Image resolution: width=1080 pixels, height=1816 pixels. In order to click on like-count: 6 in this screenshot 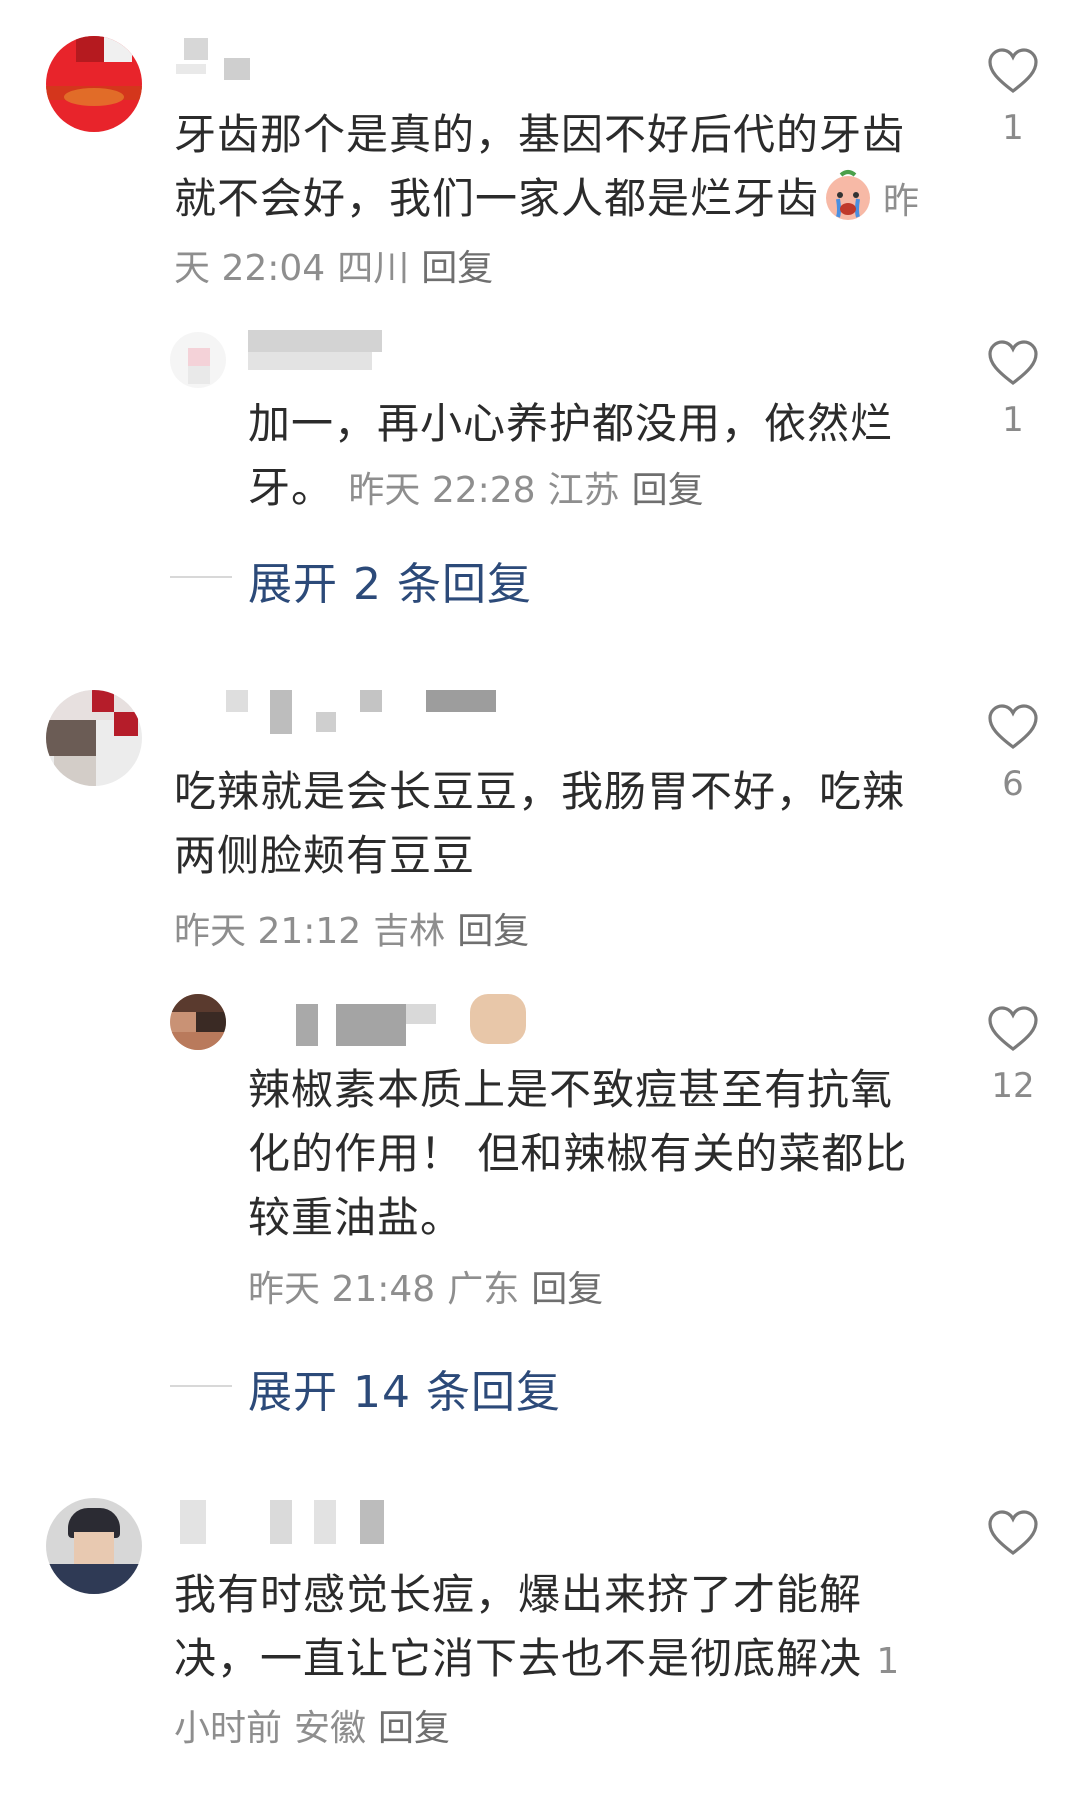, I will do `click(1013, 784)`.